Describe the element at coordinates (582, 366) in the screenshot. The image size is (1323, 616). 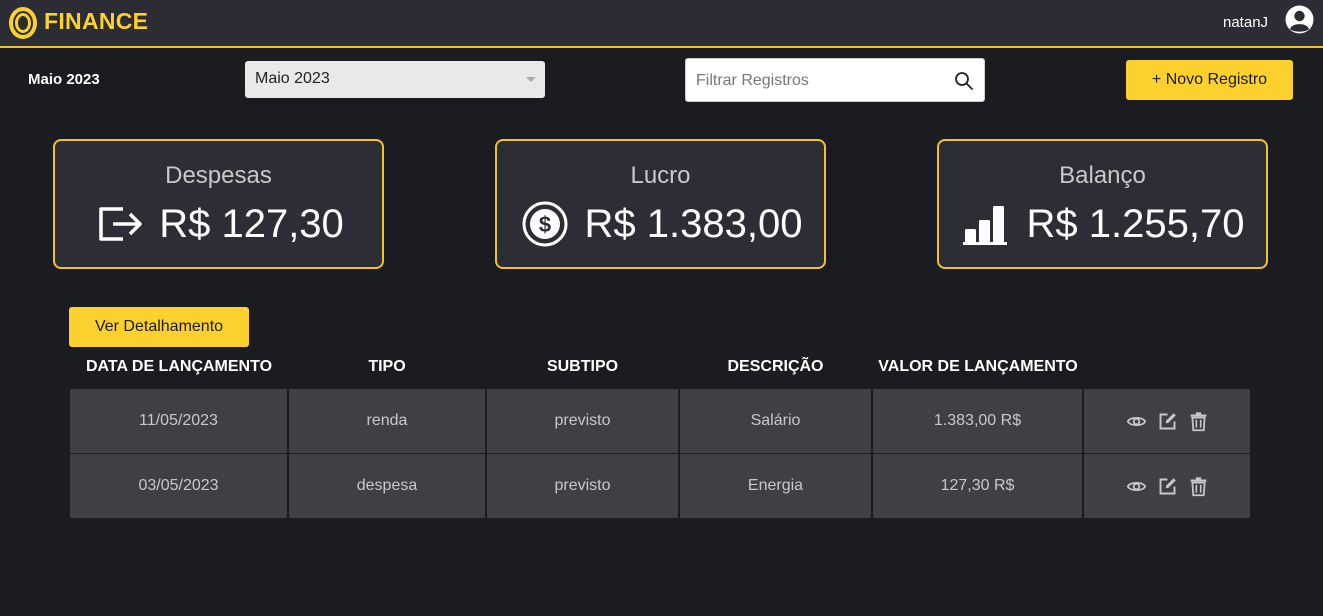
I see `header-subtype: SUBTIPO` at that location.